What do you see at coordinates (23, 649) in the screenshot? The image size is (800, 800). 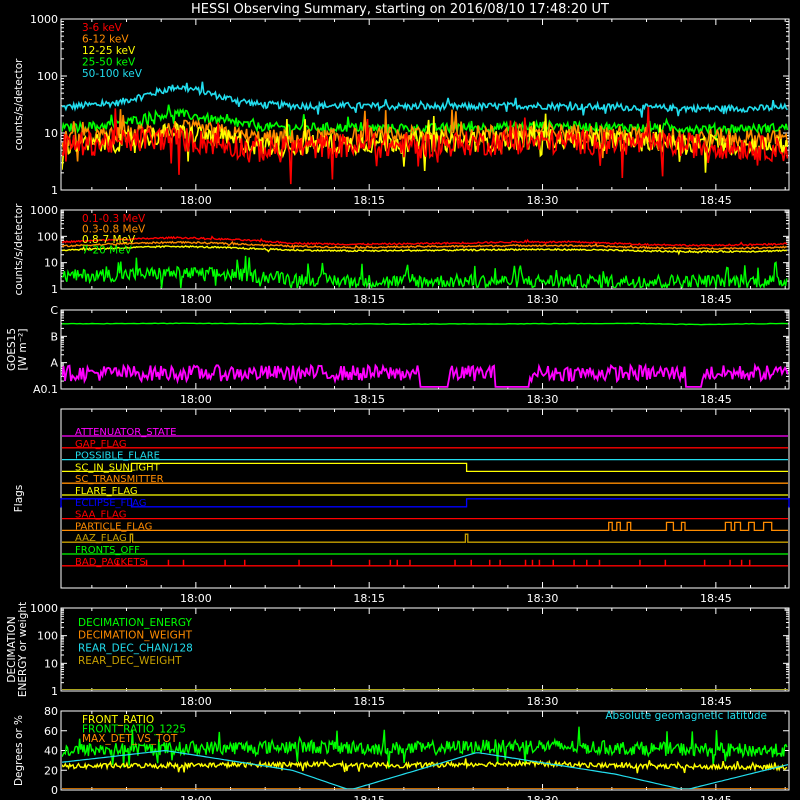 I see `y-axis-label: ENERGY or weight` at bounding box center [23, 649].